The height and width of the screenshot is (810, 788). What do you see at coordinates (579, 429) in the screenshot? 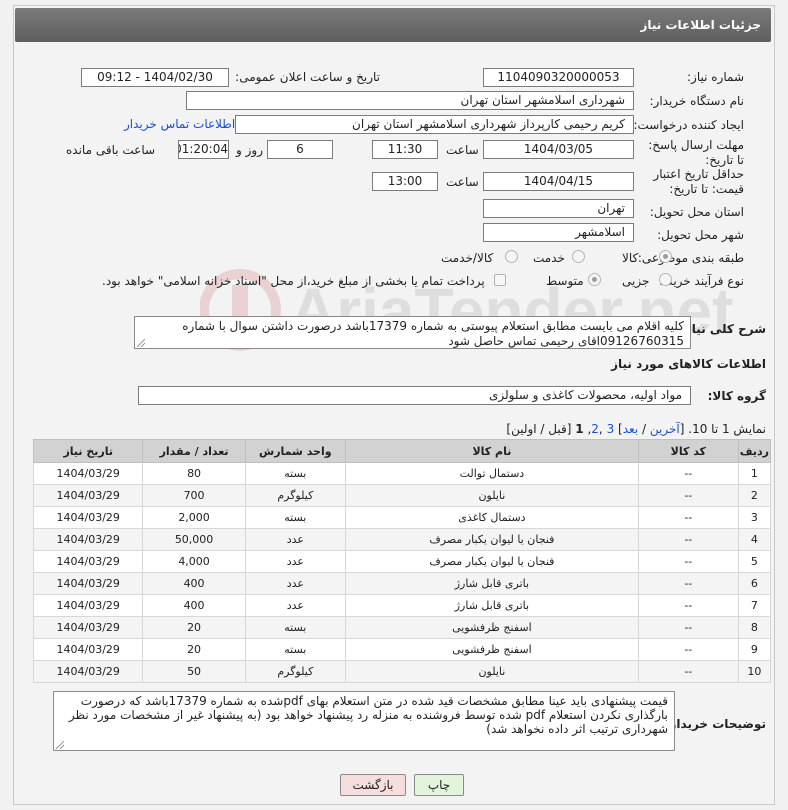
I see `pagination-page-1: 1` at bounding box center [579, 429].